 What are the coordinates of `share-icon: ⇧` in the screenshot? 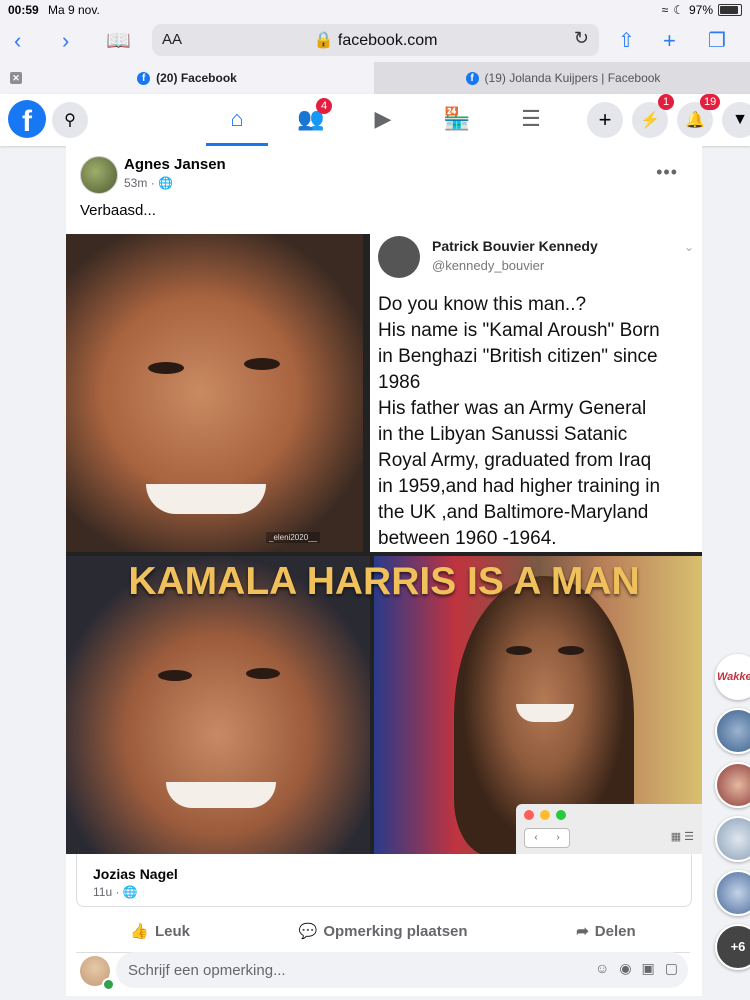 It's located at (626, 41).